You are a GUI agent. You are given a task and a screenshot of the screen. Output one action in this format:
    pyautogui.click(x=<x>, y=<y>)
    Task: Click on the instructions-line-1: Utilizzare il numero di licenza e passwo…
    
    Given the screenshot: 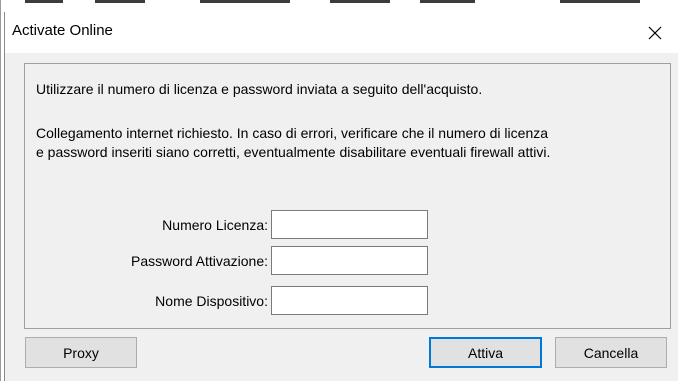 What is the action you would take?
    pyautogui.click(x=259, y=89)
    